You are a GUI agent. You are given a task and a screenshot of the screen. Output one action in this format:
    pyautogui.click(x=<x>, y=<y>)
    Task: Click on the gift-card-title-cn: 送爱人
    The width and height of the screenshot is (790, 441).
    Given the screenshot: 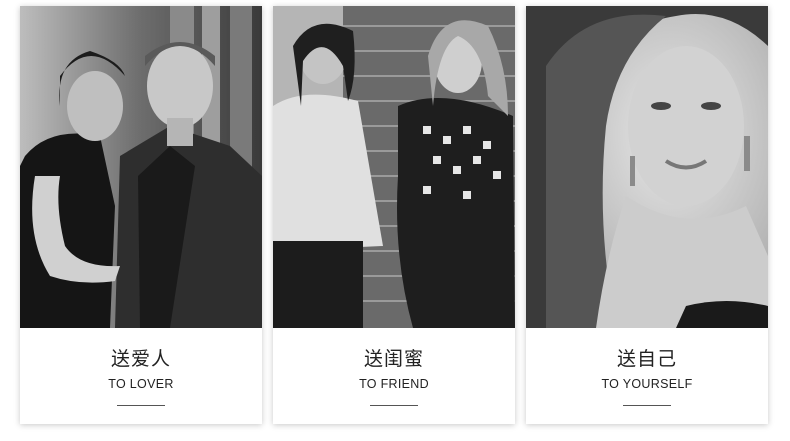 What is the action you would take?
    pyautogui.click(x=140, y=359)
    